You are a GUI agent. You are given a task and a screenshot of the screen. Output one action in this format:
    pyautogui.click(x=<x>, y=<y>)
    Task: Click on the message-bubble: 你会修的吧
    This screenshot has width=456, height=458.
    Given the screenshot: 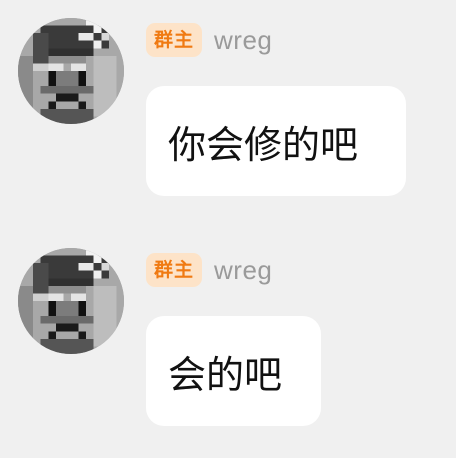 What is the action you would take?
    pyautogui.click(x=276, y=141)
    